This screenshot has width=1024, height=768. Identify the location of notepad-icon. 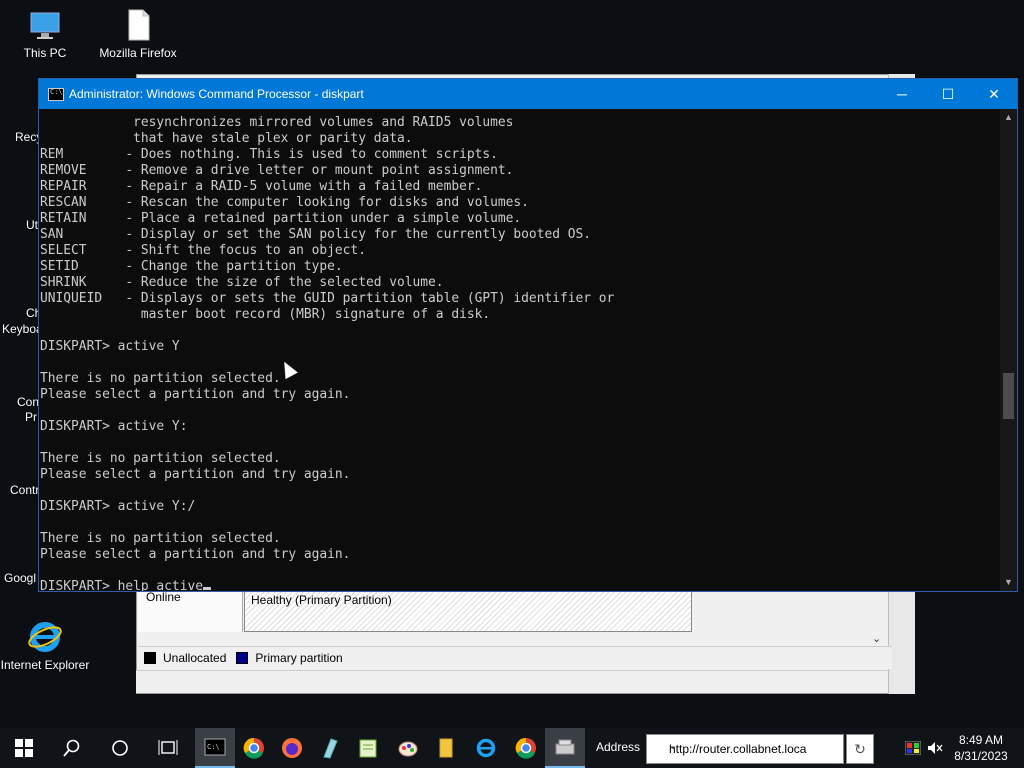
(368, 748).